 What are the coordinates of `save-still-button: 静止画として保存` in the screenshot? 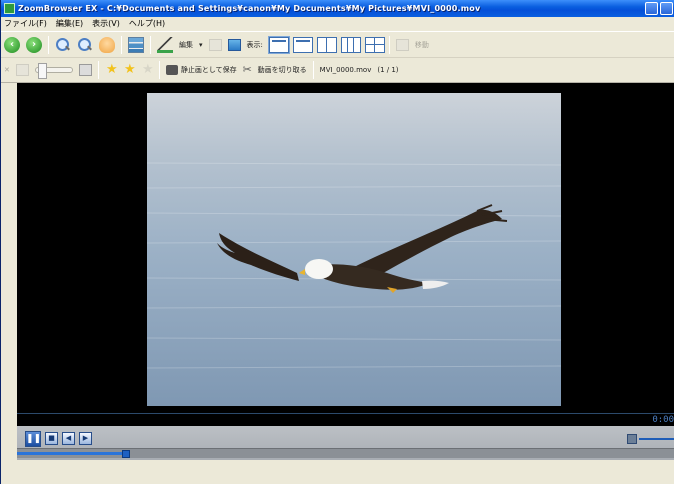 It's located at (209, 70).